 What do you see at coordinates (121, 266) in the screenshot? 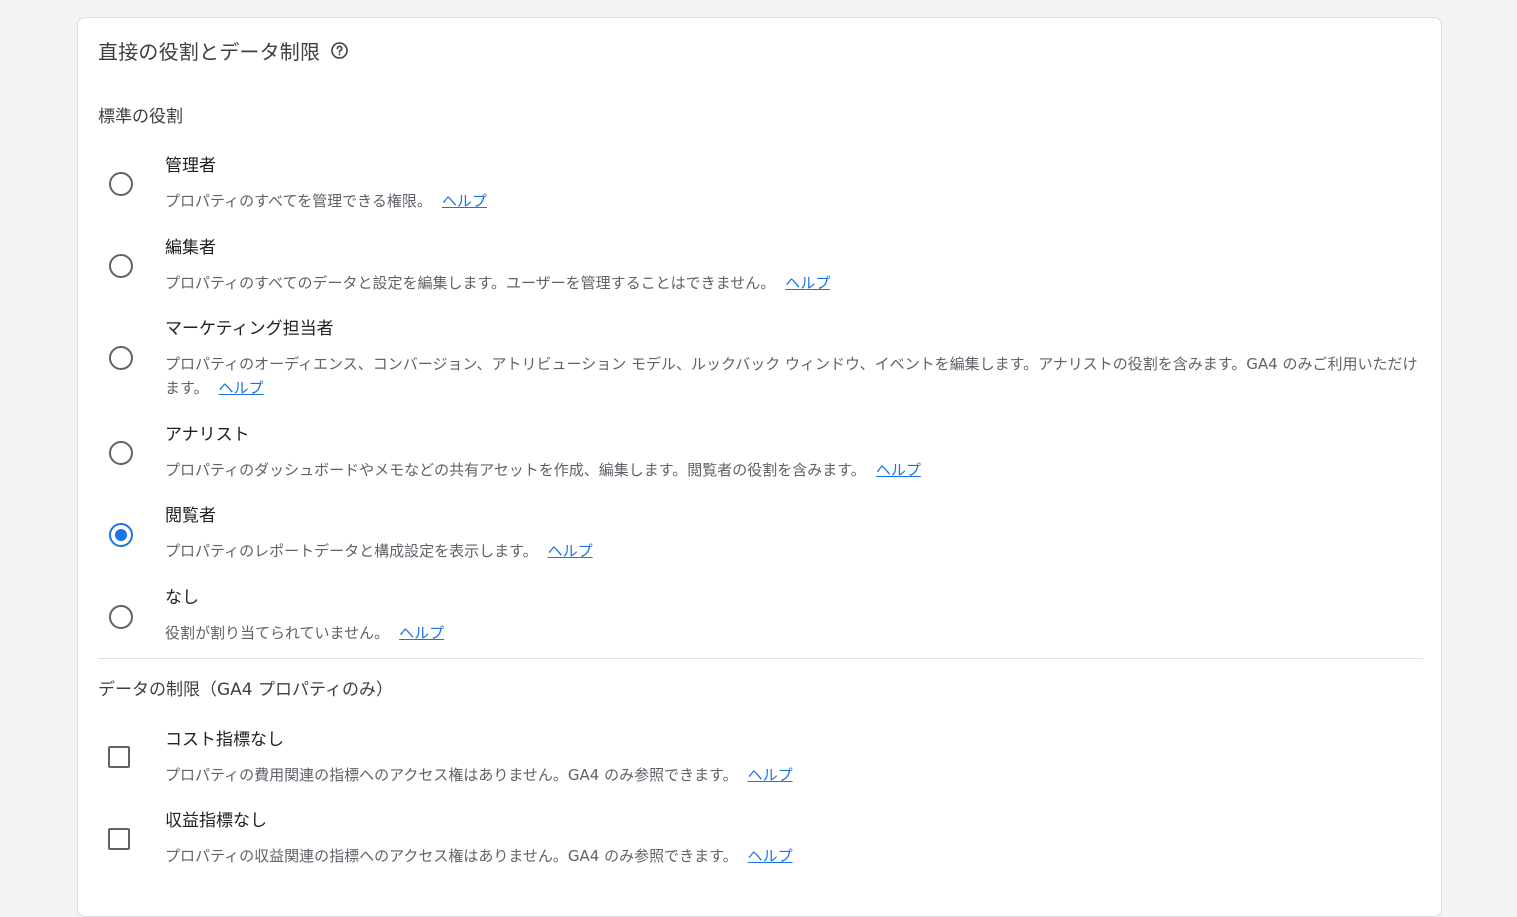
I see `role-radio-editor` at bounding box center [121, 266].